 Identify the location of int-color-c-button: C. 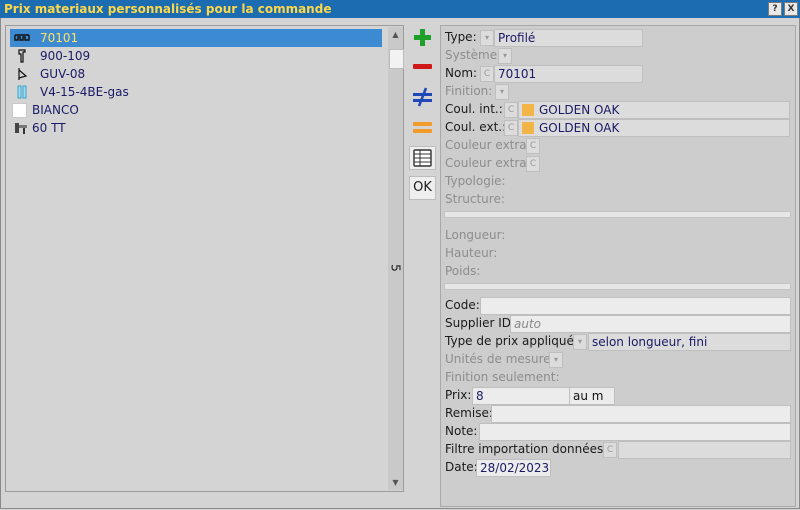
(511, 110).